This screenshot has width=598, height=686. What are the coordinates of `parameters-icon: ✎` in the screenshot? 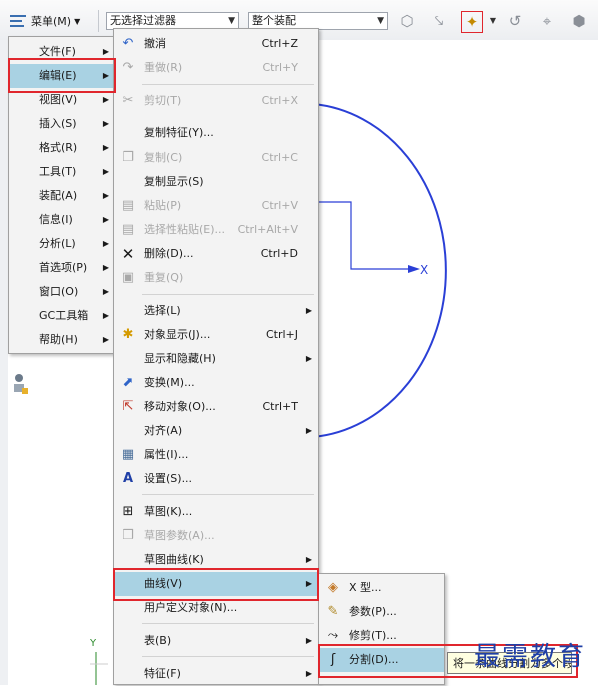 It's located at (333, 611).